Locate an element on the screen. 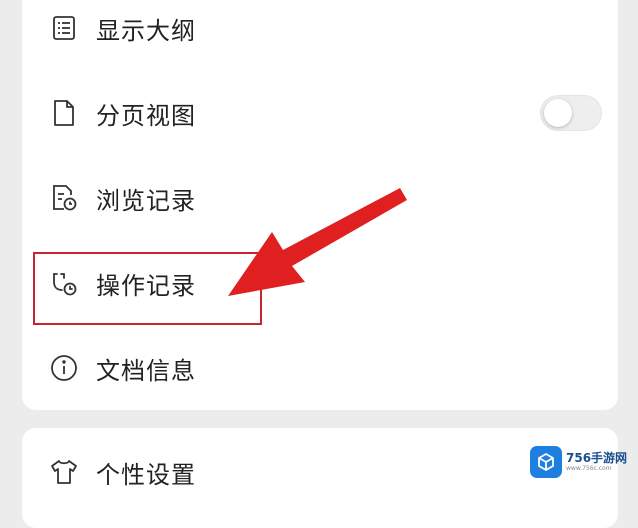 This screenshot has width=638, height=528. watermark-url: www.756c.com is located at coordinates (589, 468).